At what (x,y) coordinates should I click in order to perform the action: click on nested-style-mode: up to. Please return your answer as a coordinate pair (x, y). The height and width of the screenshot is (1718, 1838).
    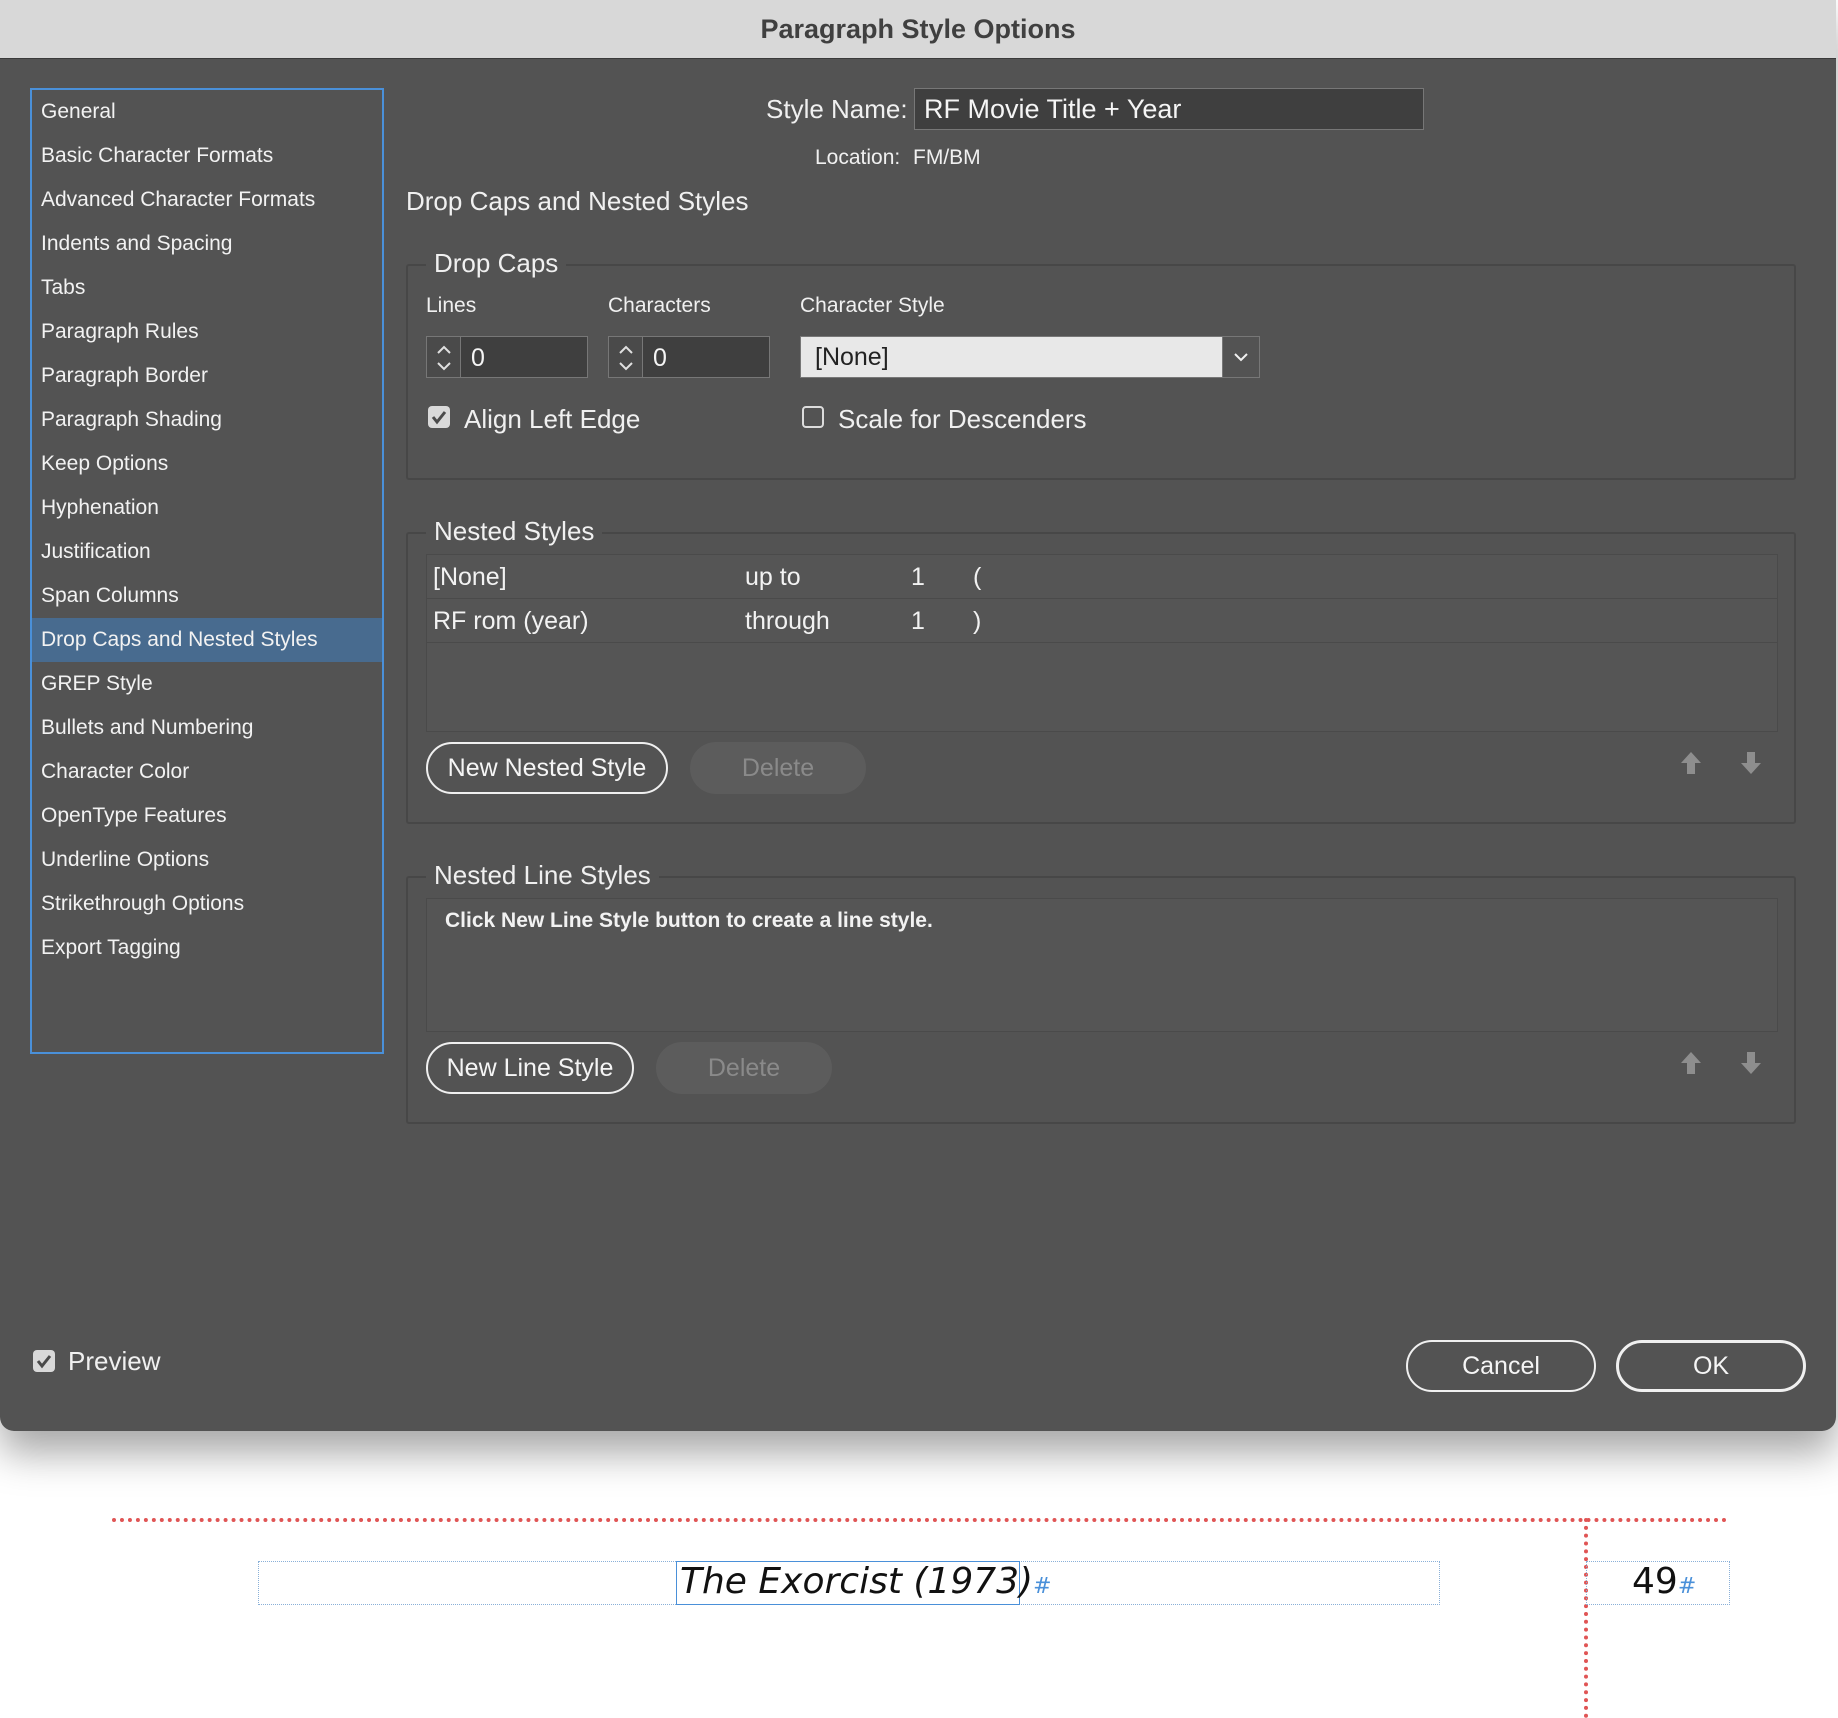
    Looking at the image, I should click on (773, 577).